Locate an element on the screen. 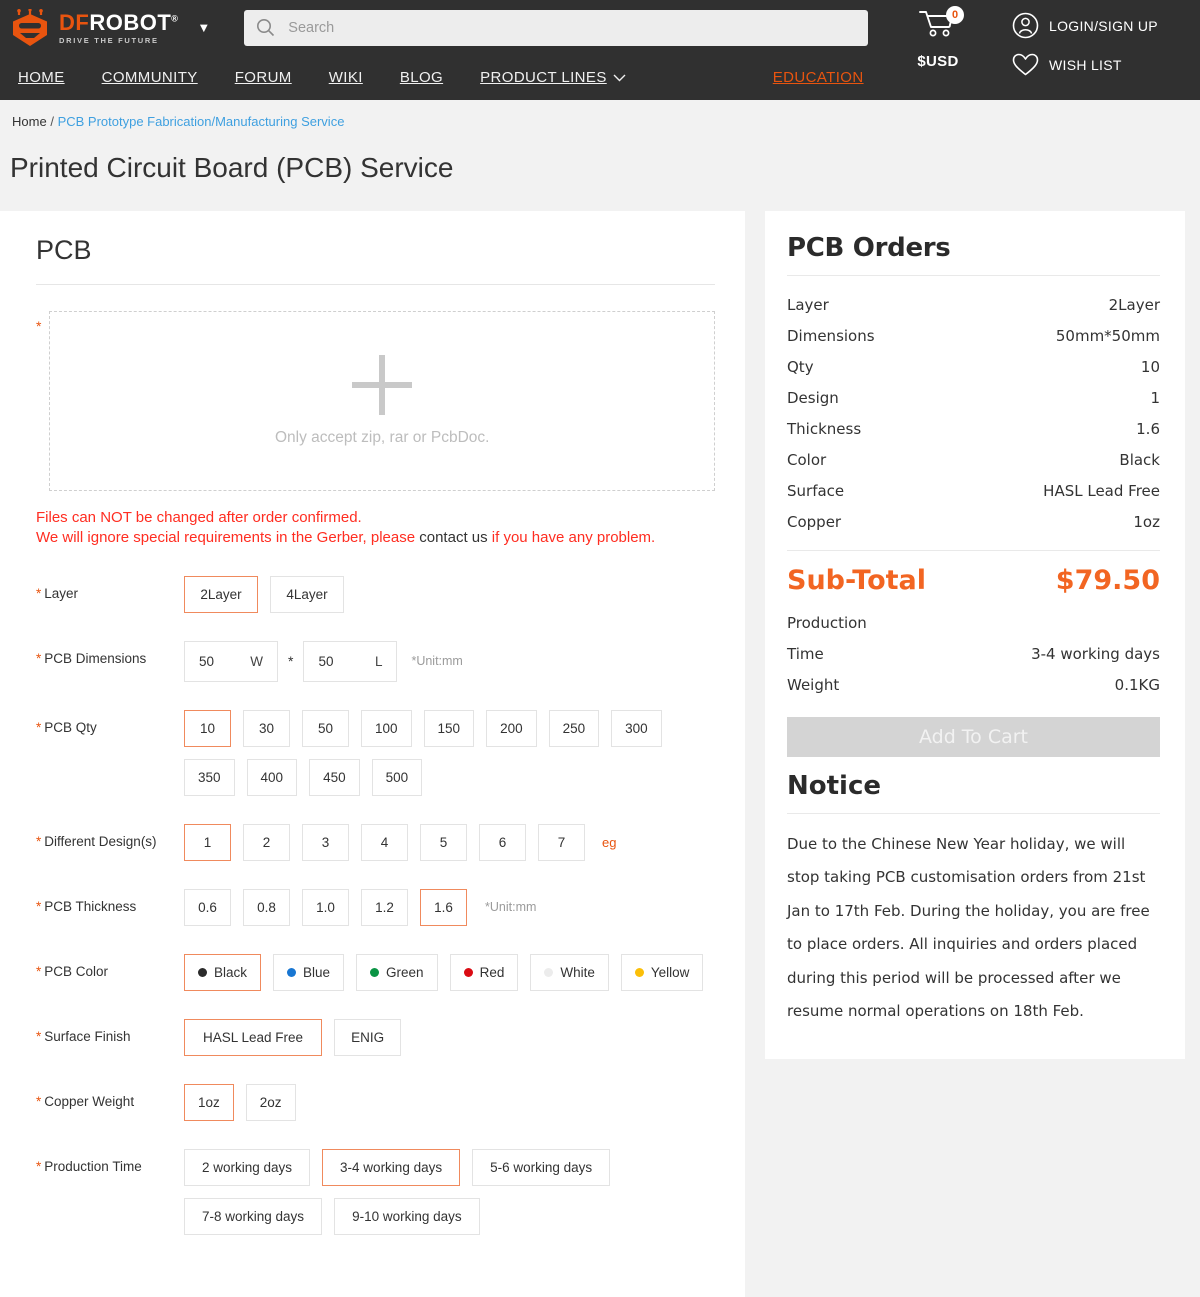 The width and height of the screenshot is (1200, 1297). design-eg-link: eg is located at coordinates (609, 842).